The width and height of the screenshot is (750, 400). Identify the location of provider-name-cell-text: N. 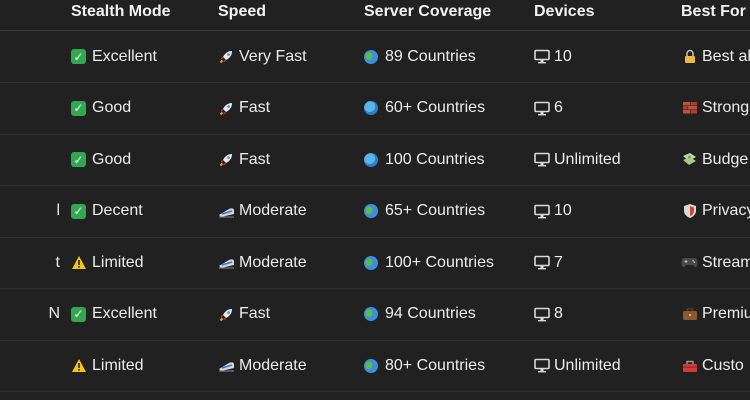
(54, 313).